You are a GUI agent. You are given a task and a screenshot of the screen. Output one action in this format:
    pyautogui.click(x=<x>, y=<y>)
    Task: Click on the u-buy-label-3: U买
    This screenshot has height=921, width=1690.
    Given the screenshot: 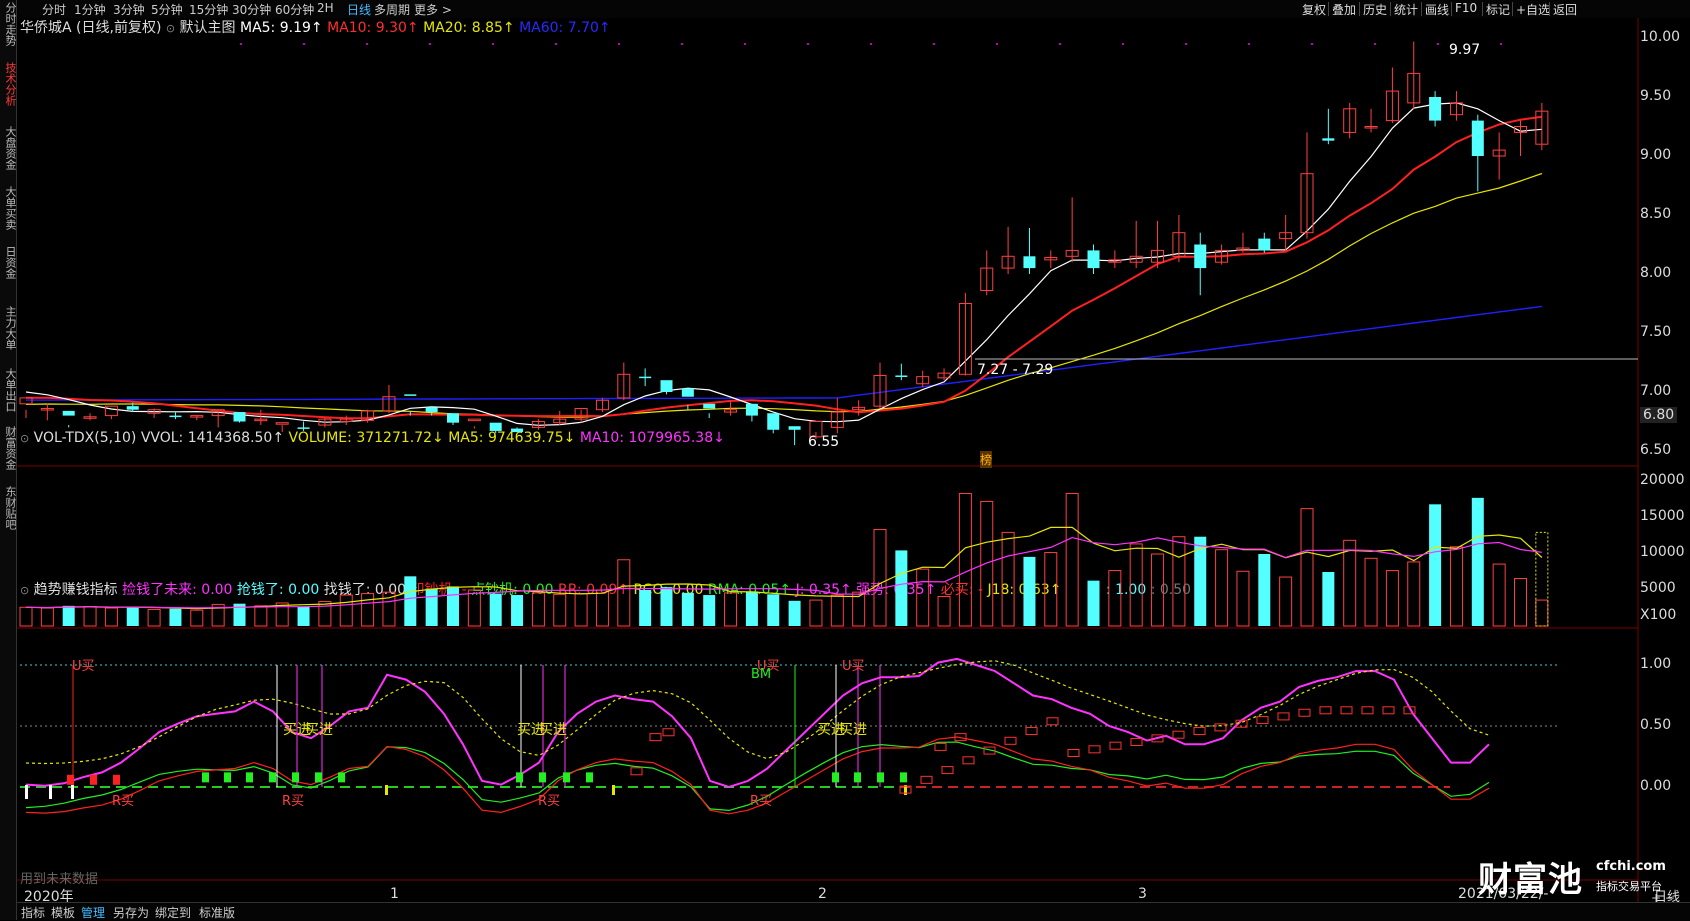 What is the action you would take?
    pyautogui.click(x=853, y=666)
    